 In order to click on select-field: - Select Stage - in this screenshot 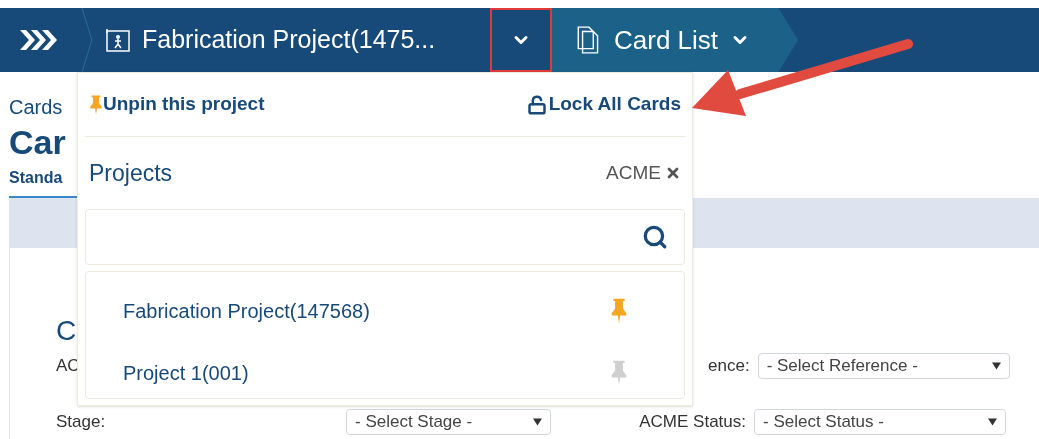, I will do `click(448, 422)`.